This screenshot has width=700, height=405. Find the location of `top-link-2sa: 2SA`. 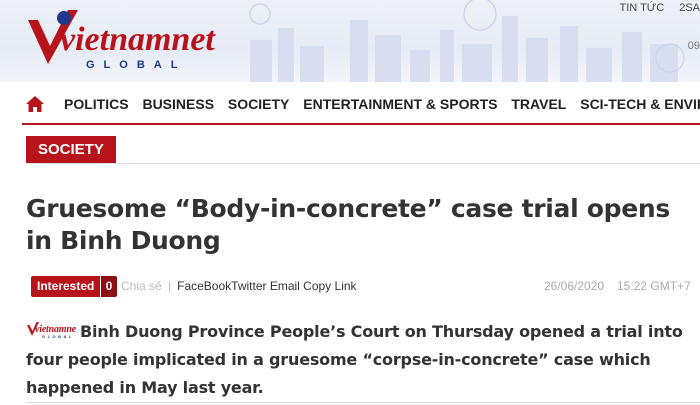

top-link-2sa: 2SA is located at coordinates (689, 8).